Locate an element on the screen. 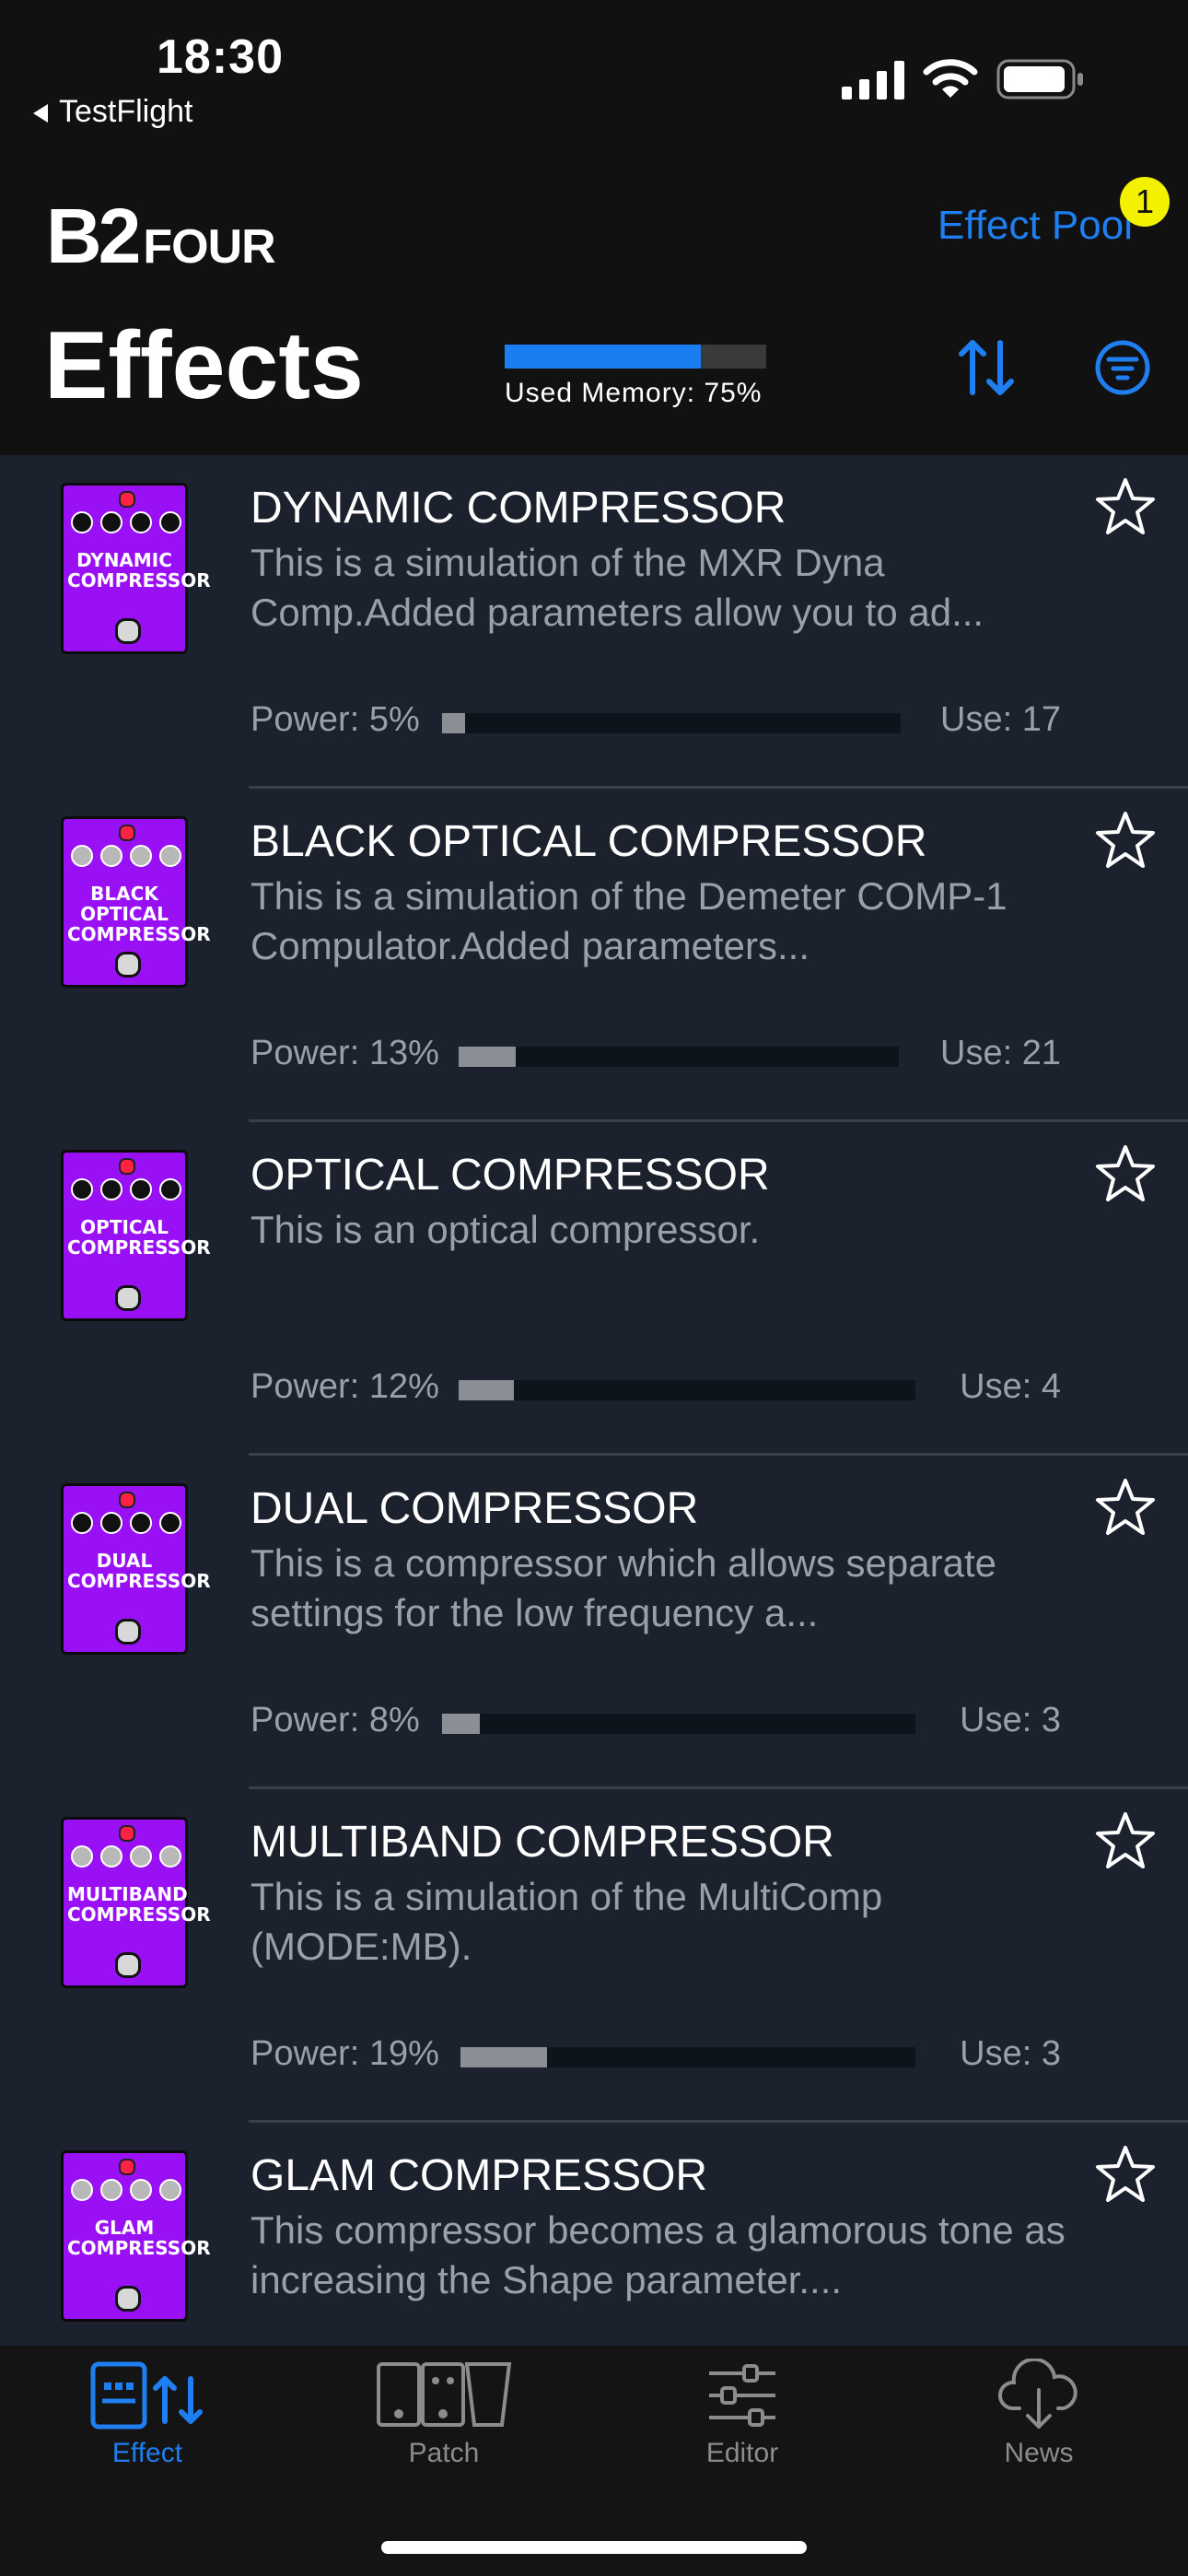 Image resolution: width=1188 pixels, height=2576 pixels. back-triangle-icon is located at coordinates (40, 113).